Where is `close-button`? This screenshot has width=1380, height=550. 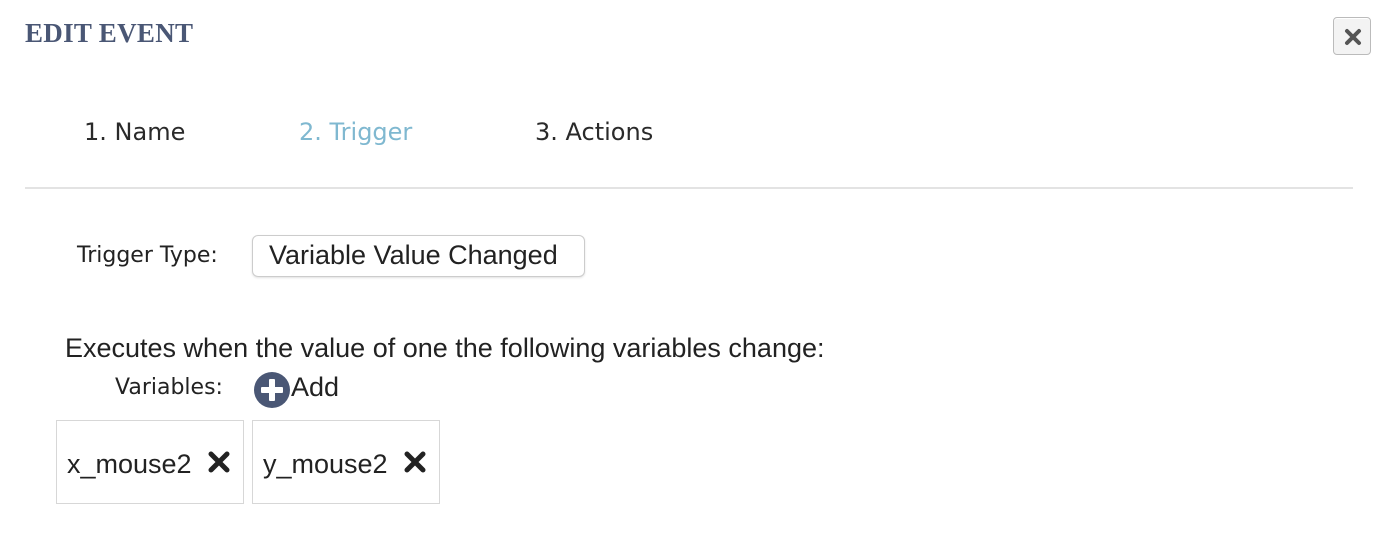
close-button is located at coordinates (1352, 36).